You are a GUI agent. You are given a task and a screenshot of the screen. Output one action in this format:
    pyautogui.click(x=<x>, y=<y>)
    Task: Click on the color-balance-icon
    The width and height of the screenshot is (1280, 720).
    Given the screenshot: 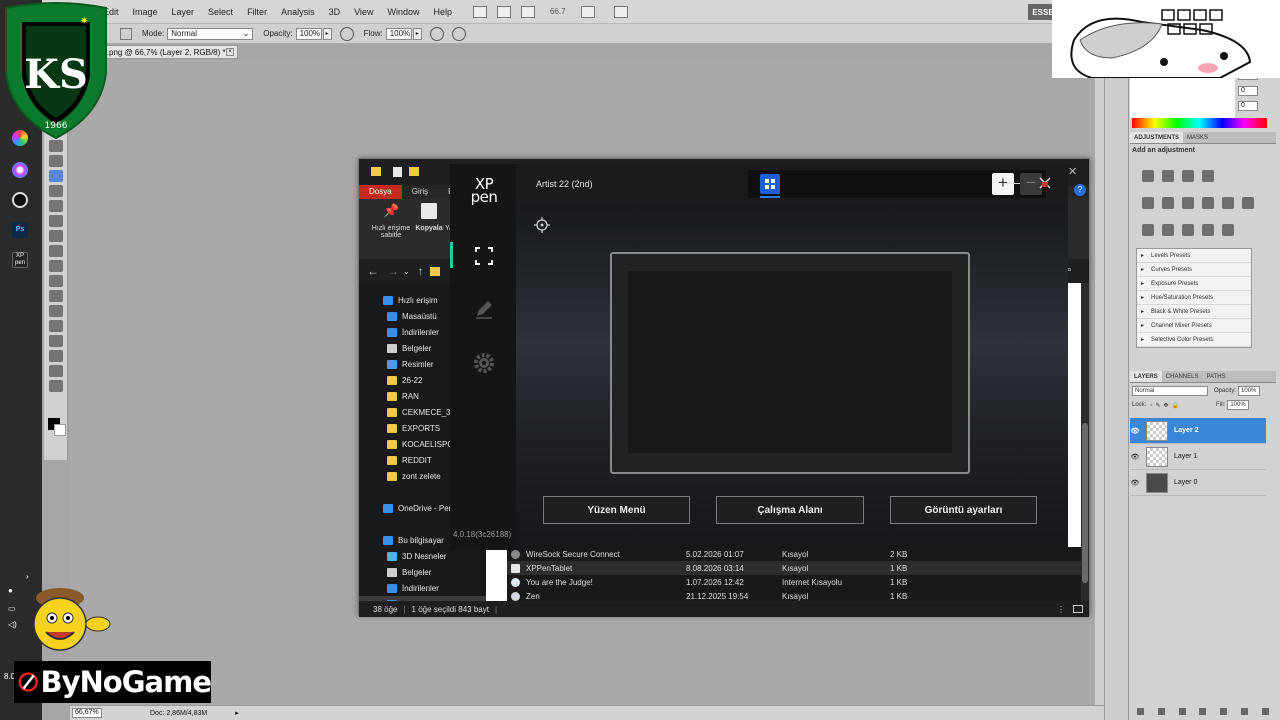 What is the action you would take?
    pyautogui.click(x=1188, y=203)
    